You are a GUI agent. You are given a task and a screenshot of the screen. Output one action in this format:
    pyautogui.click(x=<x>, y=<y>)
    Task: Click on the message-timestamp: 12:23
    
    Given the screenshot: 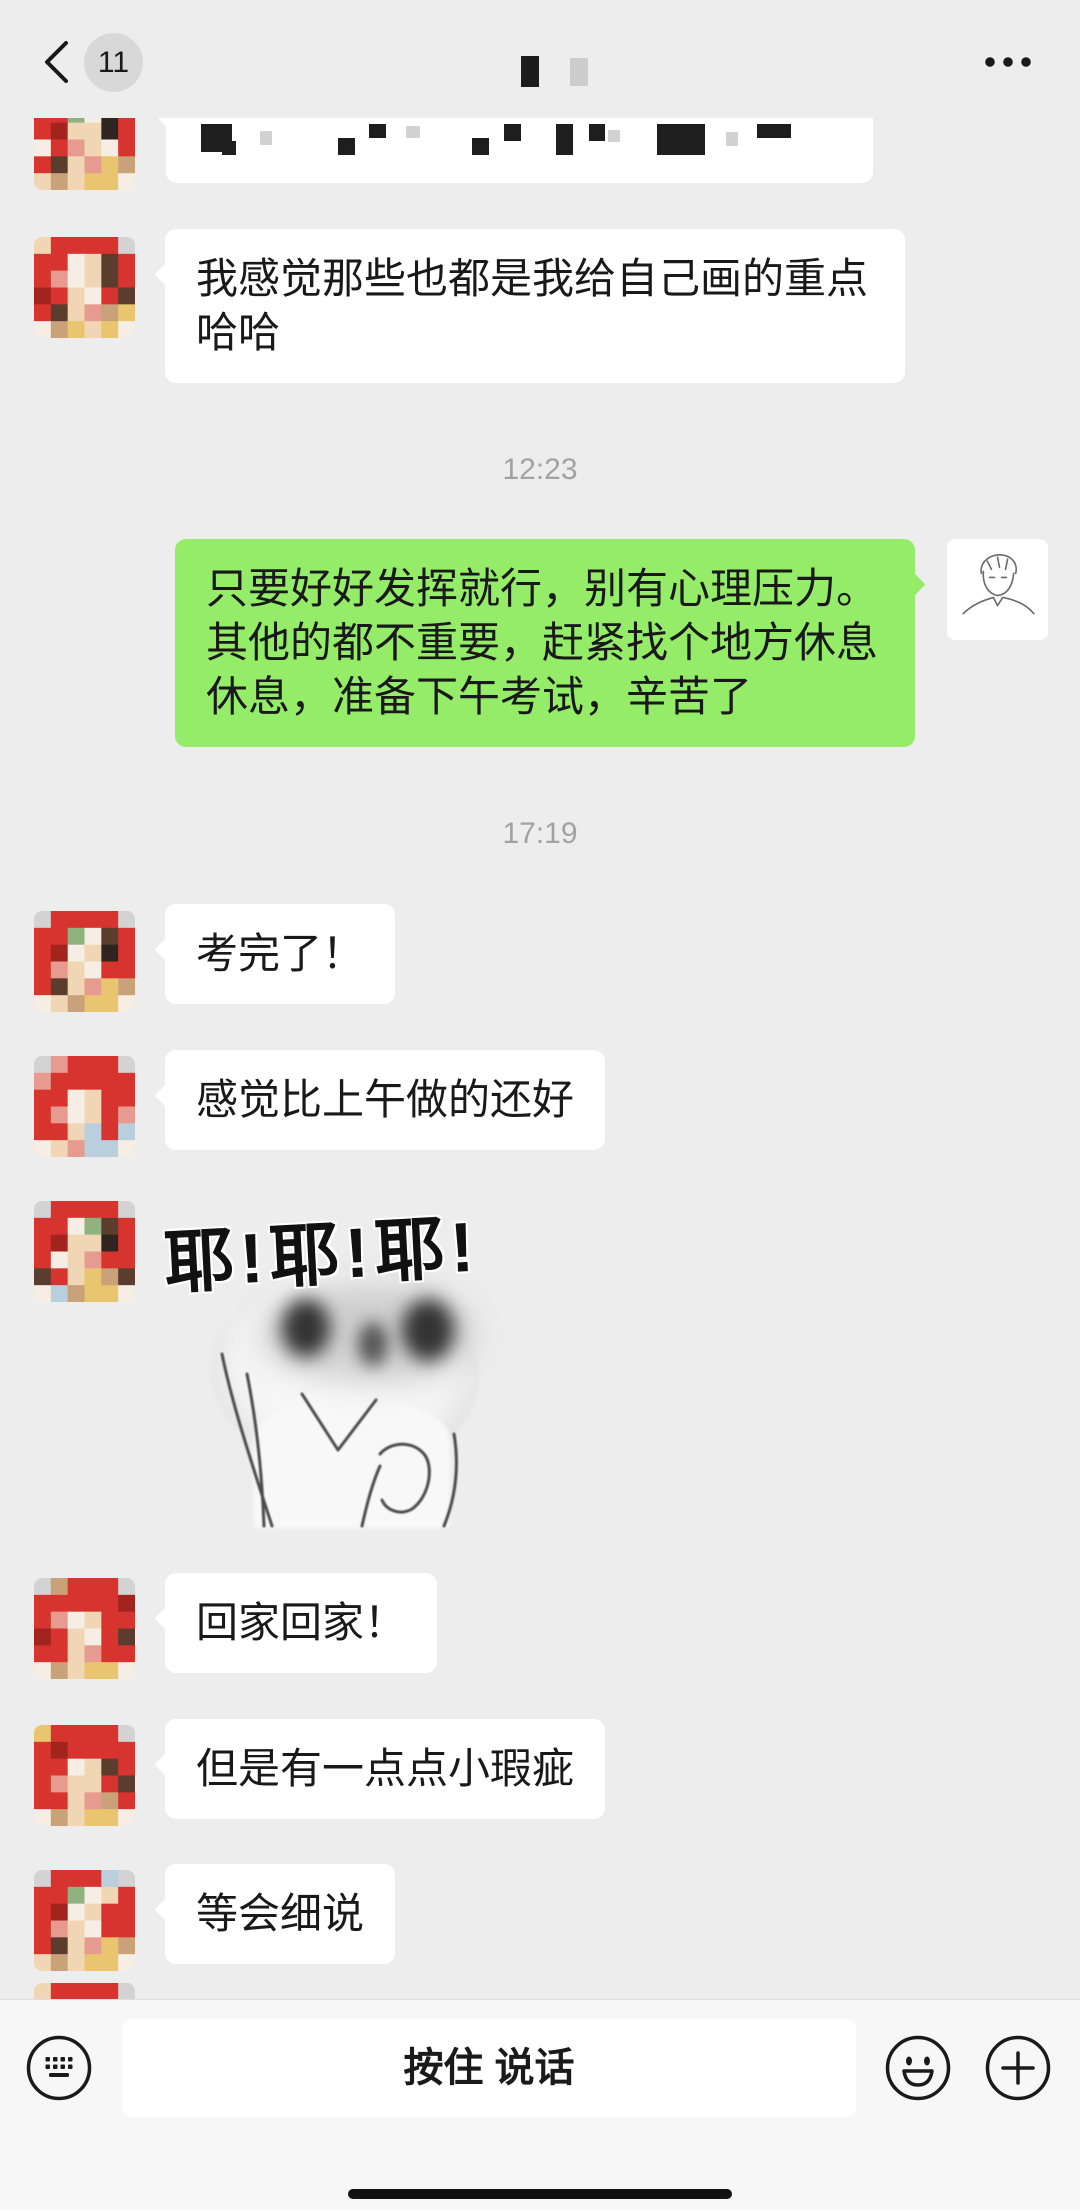 What is the action you would take?
    pyautogui.click(x=540, y=469)
    